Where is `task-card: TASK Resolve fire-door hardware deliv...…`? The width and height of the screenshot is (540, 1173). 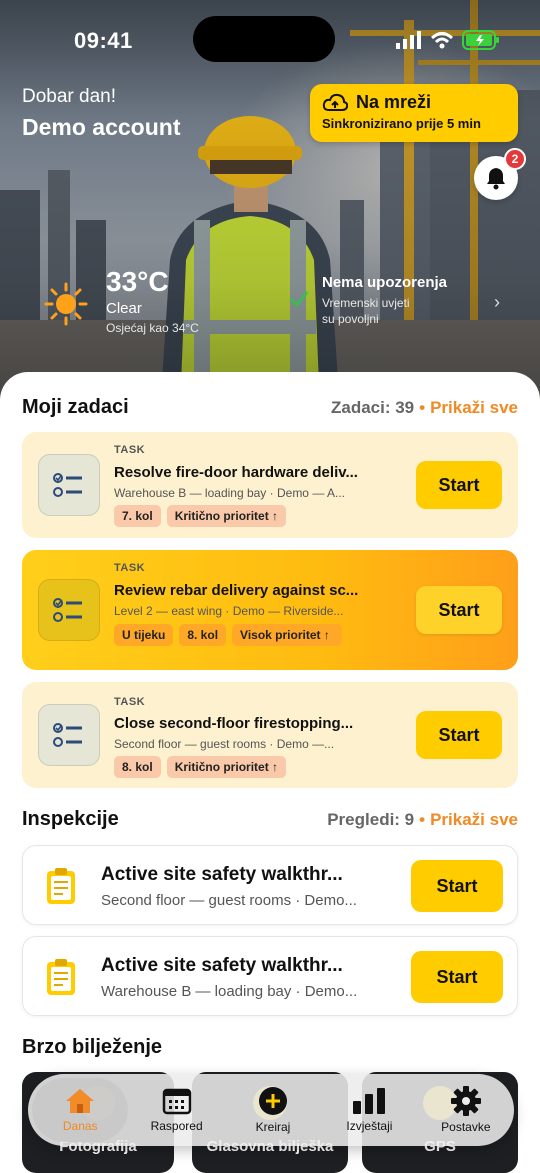 task-card: TASK Resolve fire-door hardware deliv...… is located at coordinates (270, 485).